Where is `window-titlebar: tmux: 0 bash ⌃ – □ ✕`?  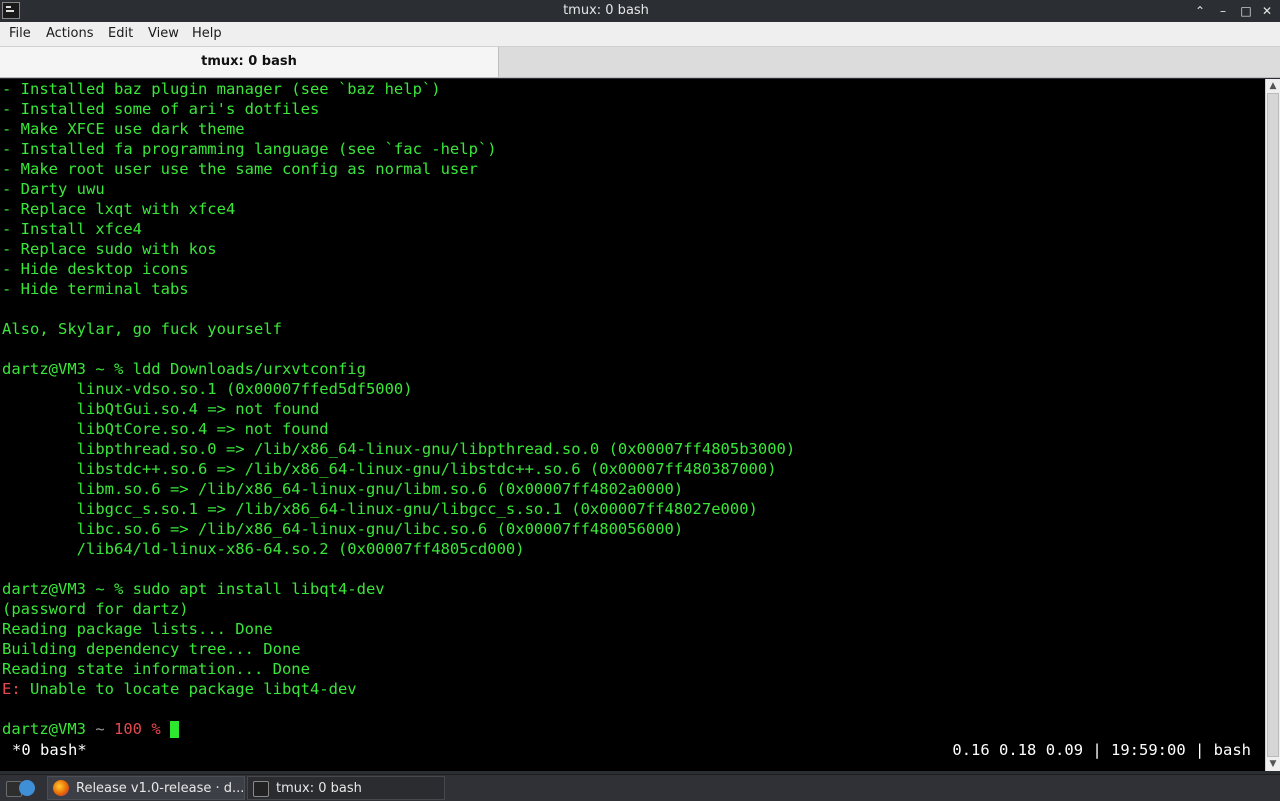 window-titlebar: tmux: 0 bash ⌃ – □ ✕ is located at coordinates (640, 11).